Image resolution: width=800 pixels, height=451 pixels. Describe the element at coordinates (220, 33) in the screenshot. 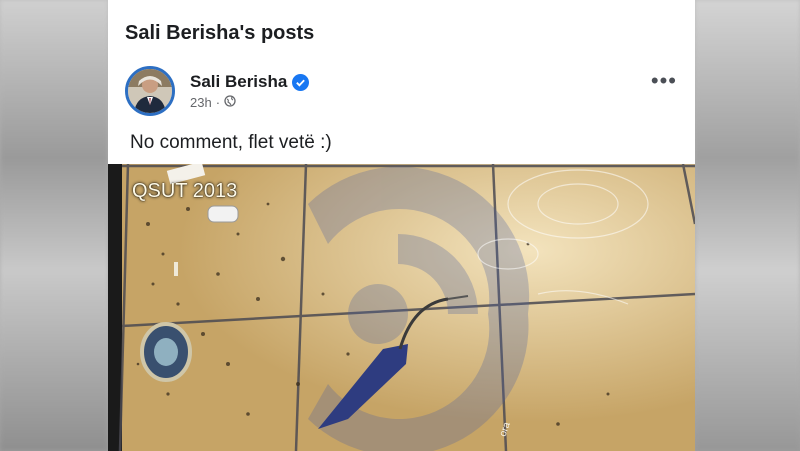

I see `page-title: Sali Berisha's posts` at that location.